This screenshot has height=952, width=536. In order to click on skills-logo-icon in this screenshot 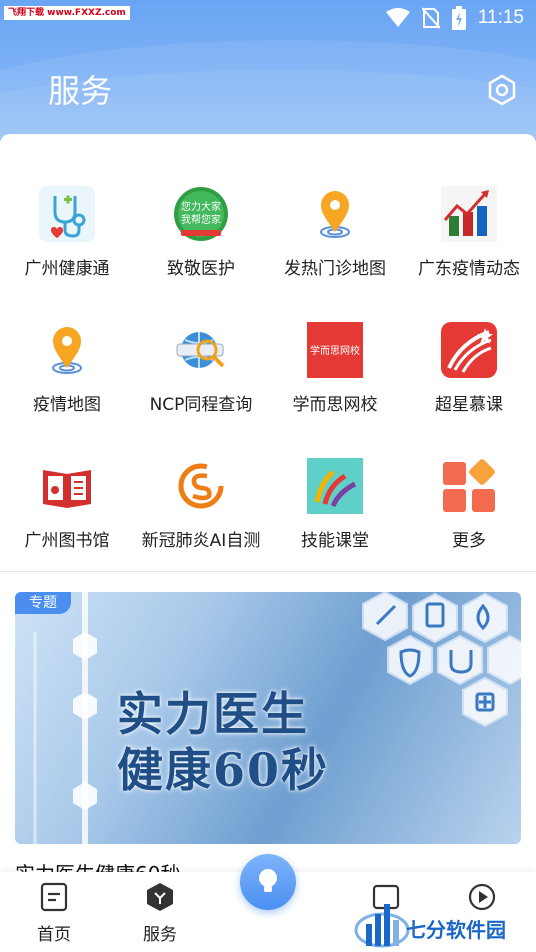, I will do `click(335, 486)`.